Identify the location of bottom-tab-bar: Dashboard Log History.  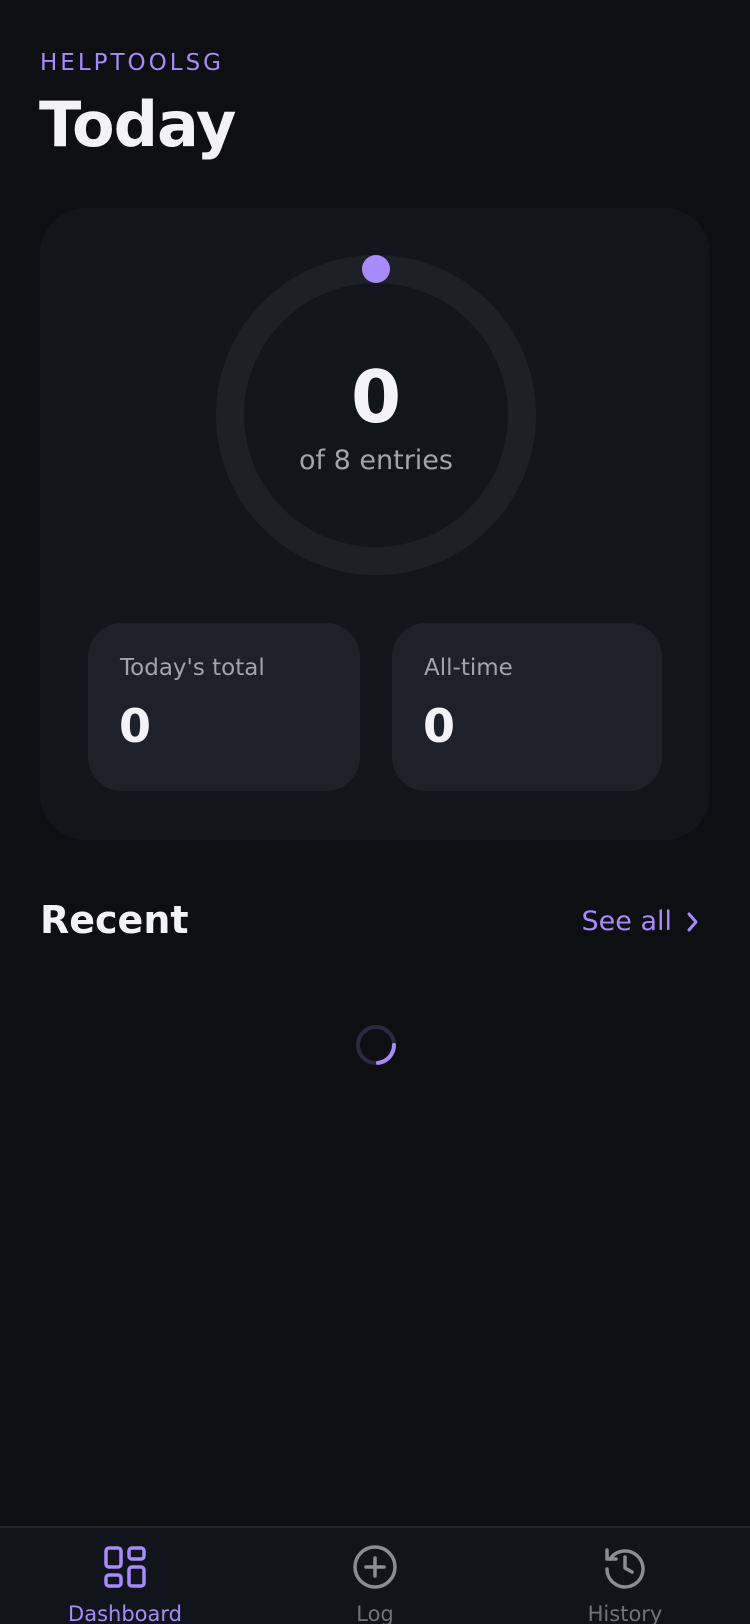
(375, 1575).